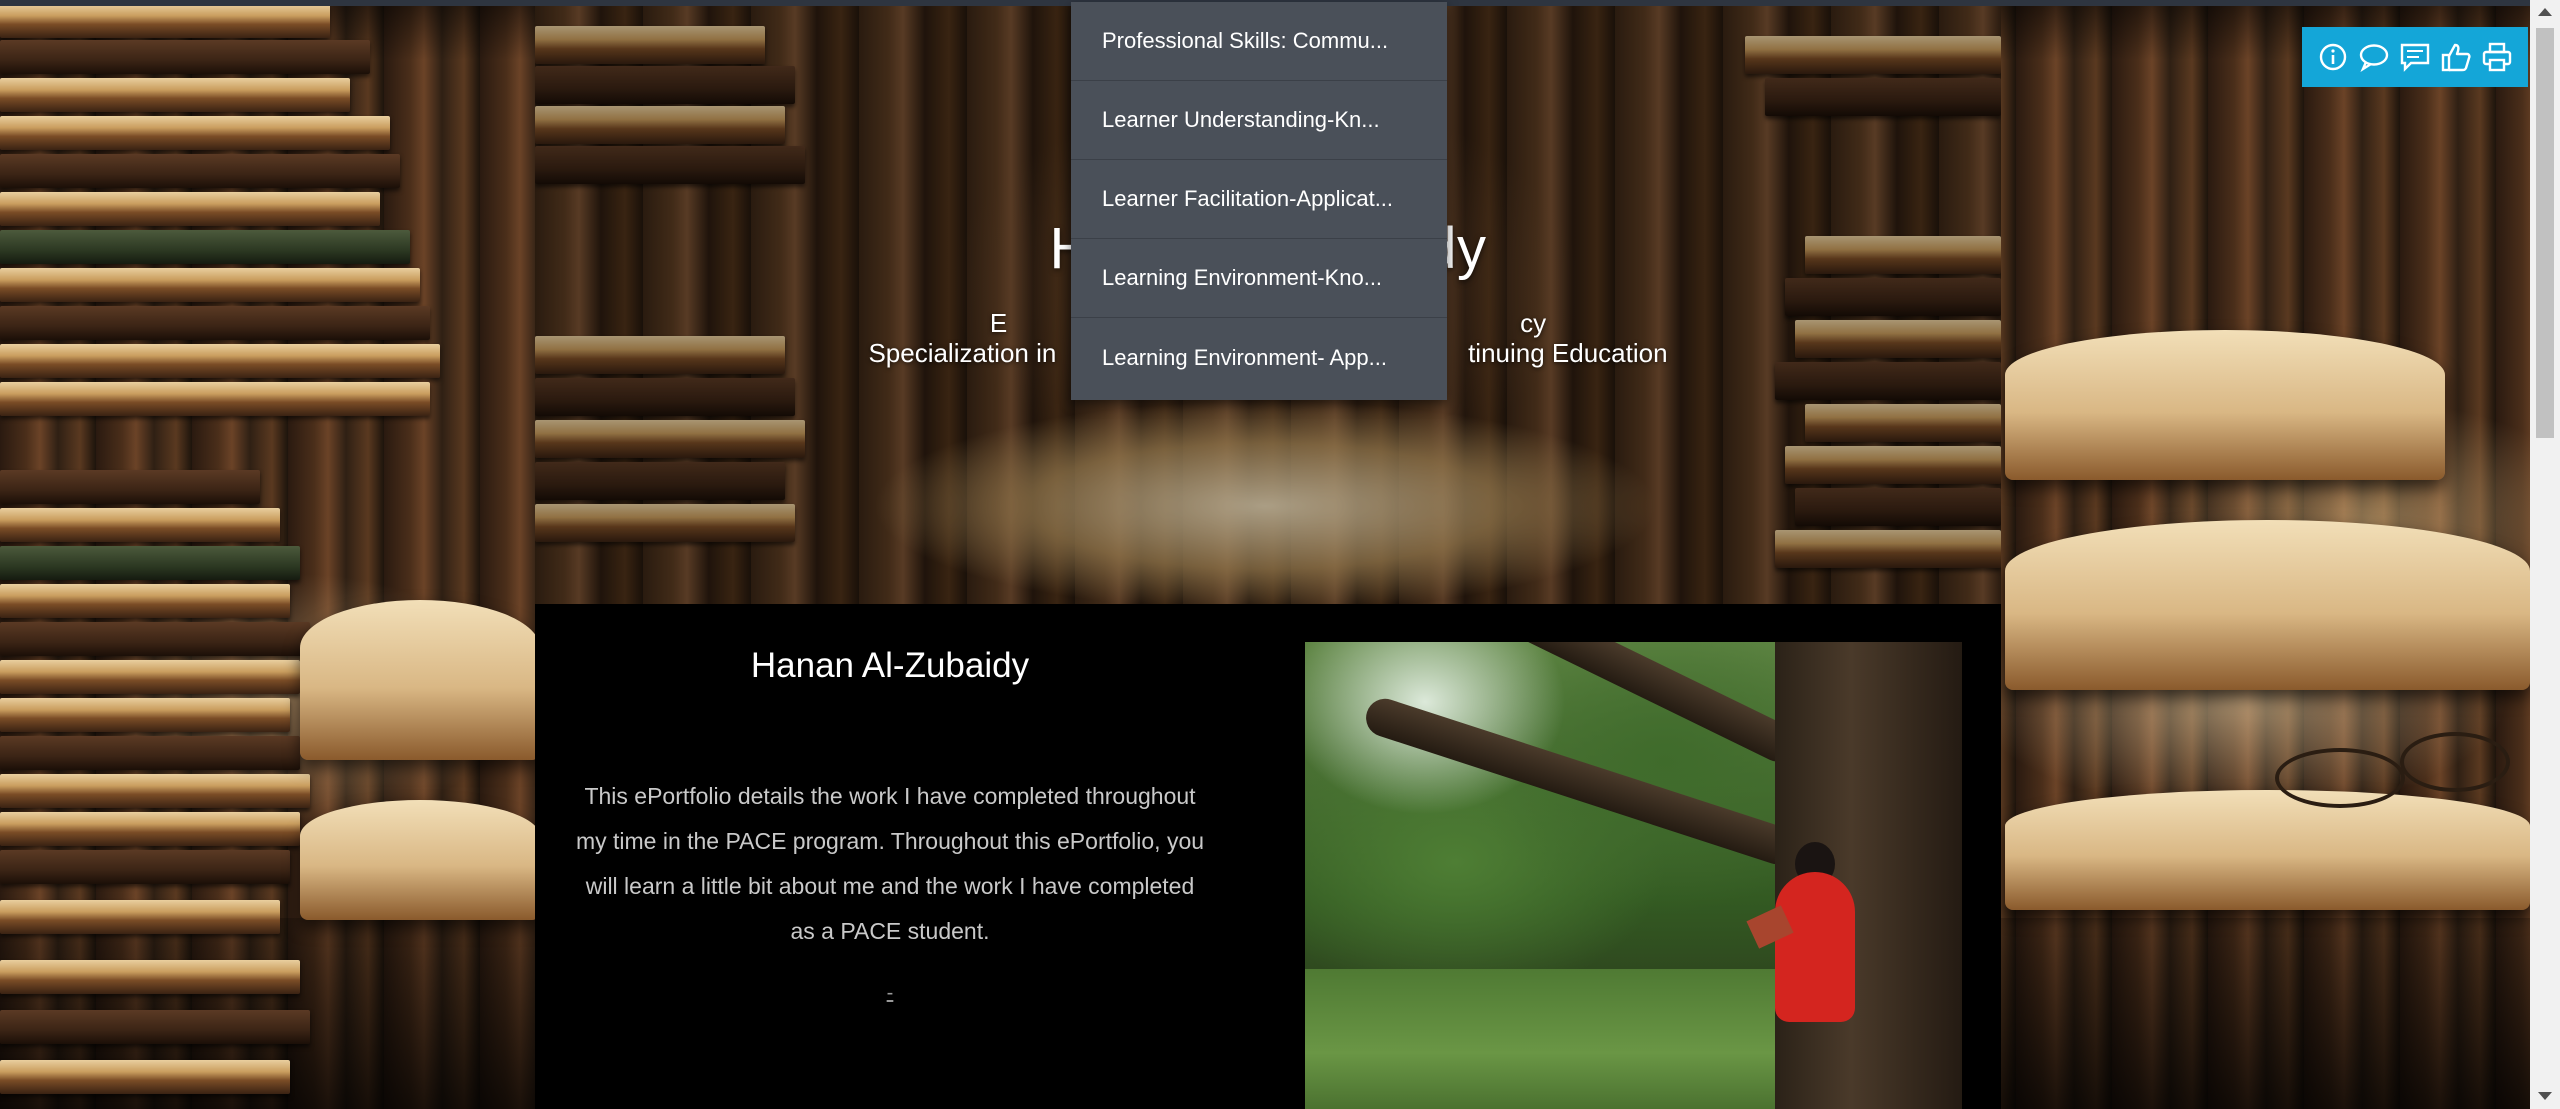 Image resolution: width=2560 pixels, height=1109 pixels. Describe the element at coordinates (2455, 762) in the screenshot. I see `reading-glasses-lens` at that location.